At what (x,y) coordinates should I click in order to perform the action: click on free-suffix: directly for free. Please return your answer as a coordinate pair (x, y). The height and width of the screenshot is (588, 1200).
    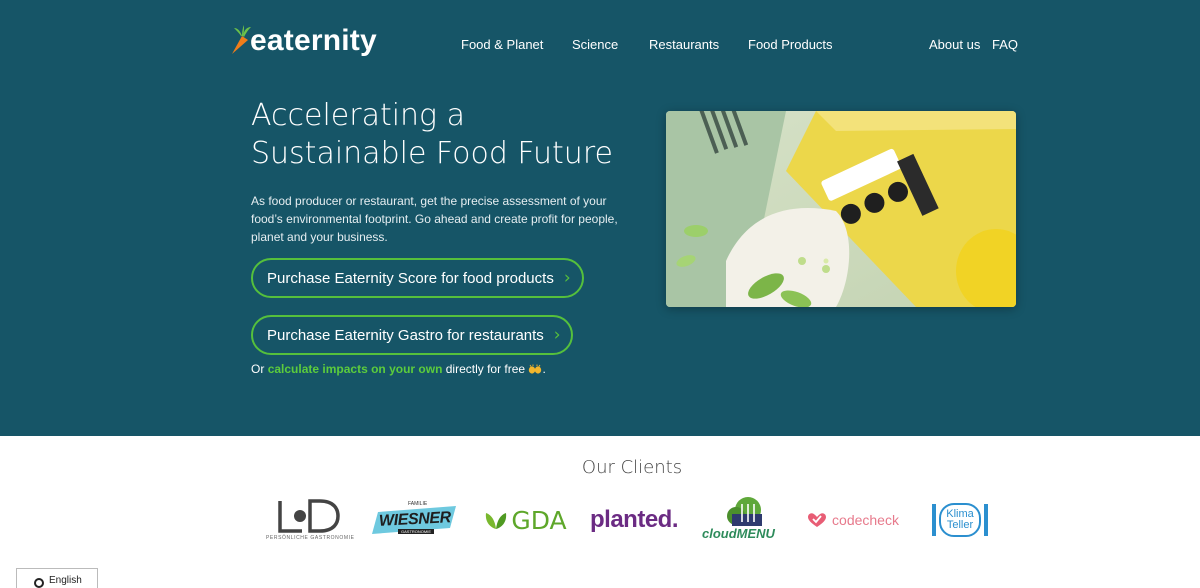
    Looking at the image, I should click on (485, 369).